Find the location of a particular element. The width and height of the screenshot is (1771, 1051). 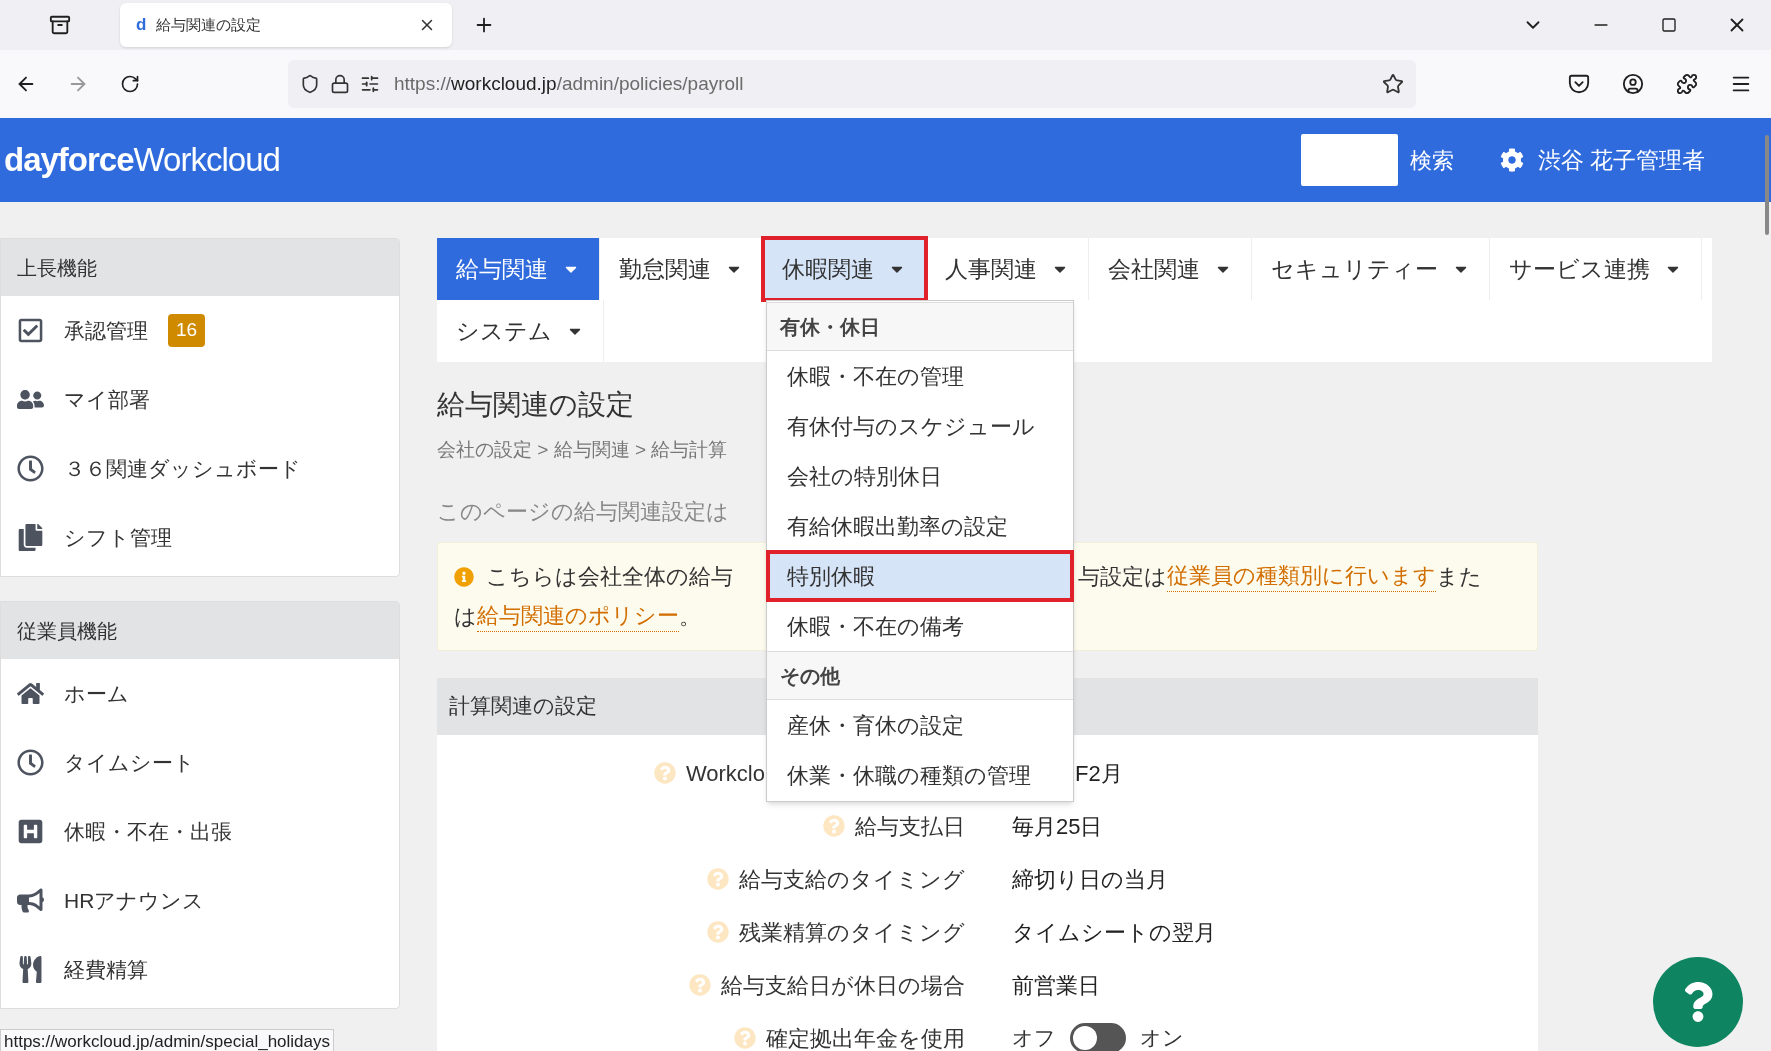

lock-icon is located at coordinates (340, 84).